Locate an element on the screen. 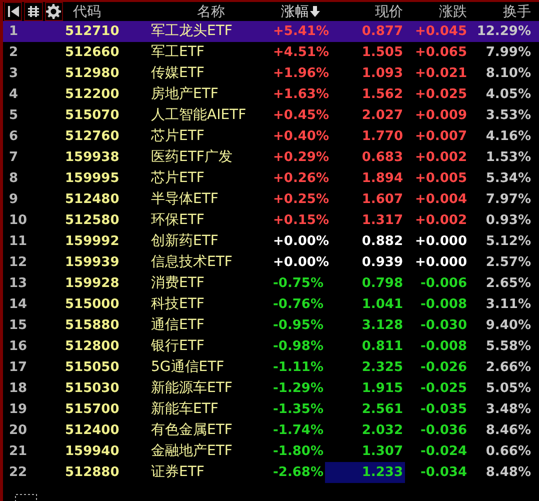  name-cell-text: 金融地产ETF is located at coordinates (192, 451).